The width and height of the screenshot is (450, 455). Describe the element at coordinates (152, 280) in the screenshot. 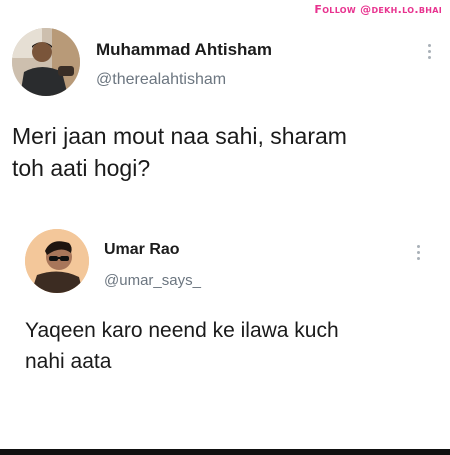

I see `author-handle: @umar_says_` at that location.